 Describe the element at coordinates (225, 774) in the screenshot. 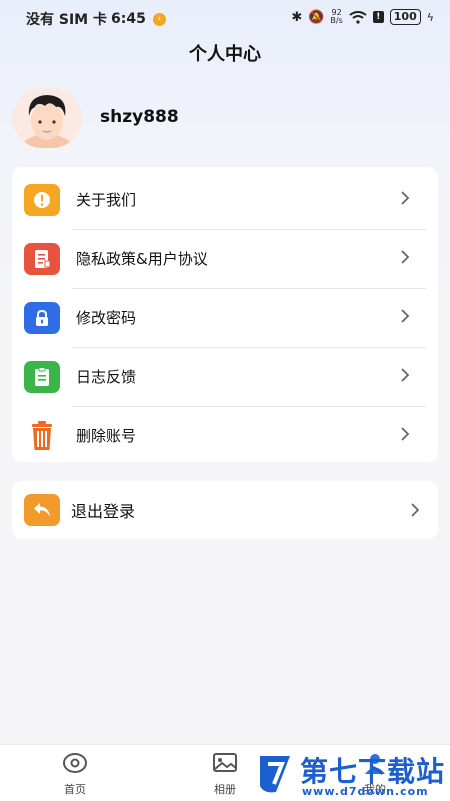

I see `nav-tab-album: 相册` at that location.